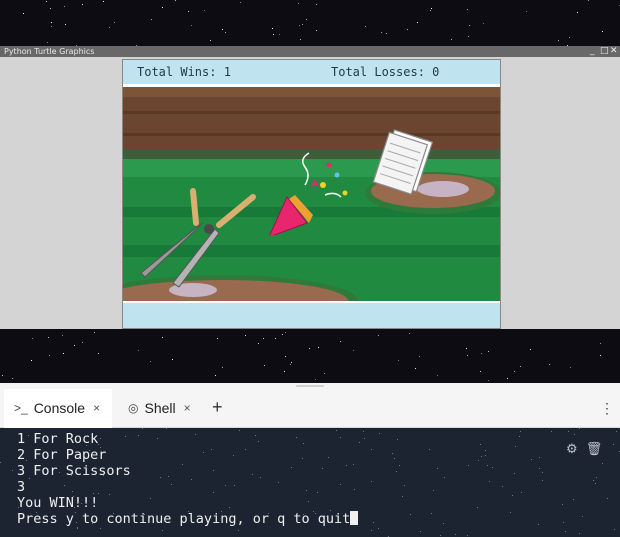 The image size is (620, 537). Describe the element at coordinates (354, 518) in the screenshot. I see `text-cursor` at that location.